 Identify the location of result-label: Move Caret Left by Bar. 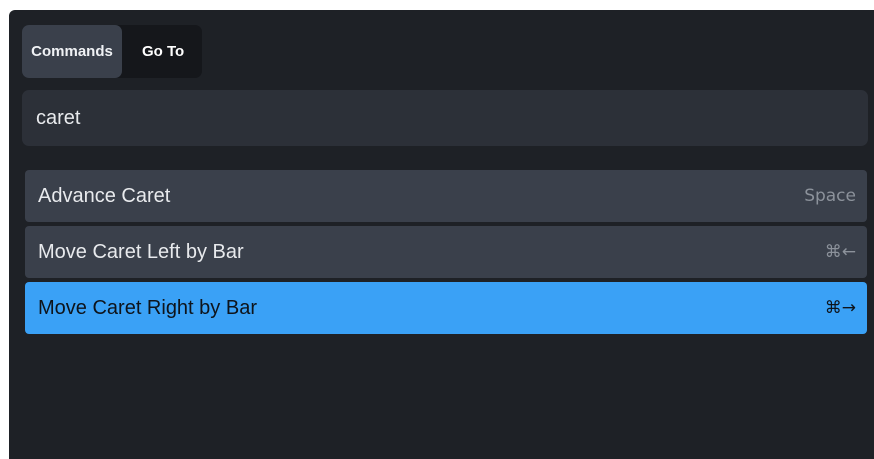
(141, 251).